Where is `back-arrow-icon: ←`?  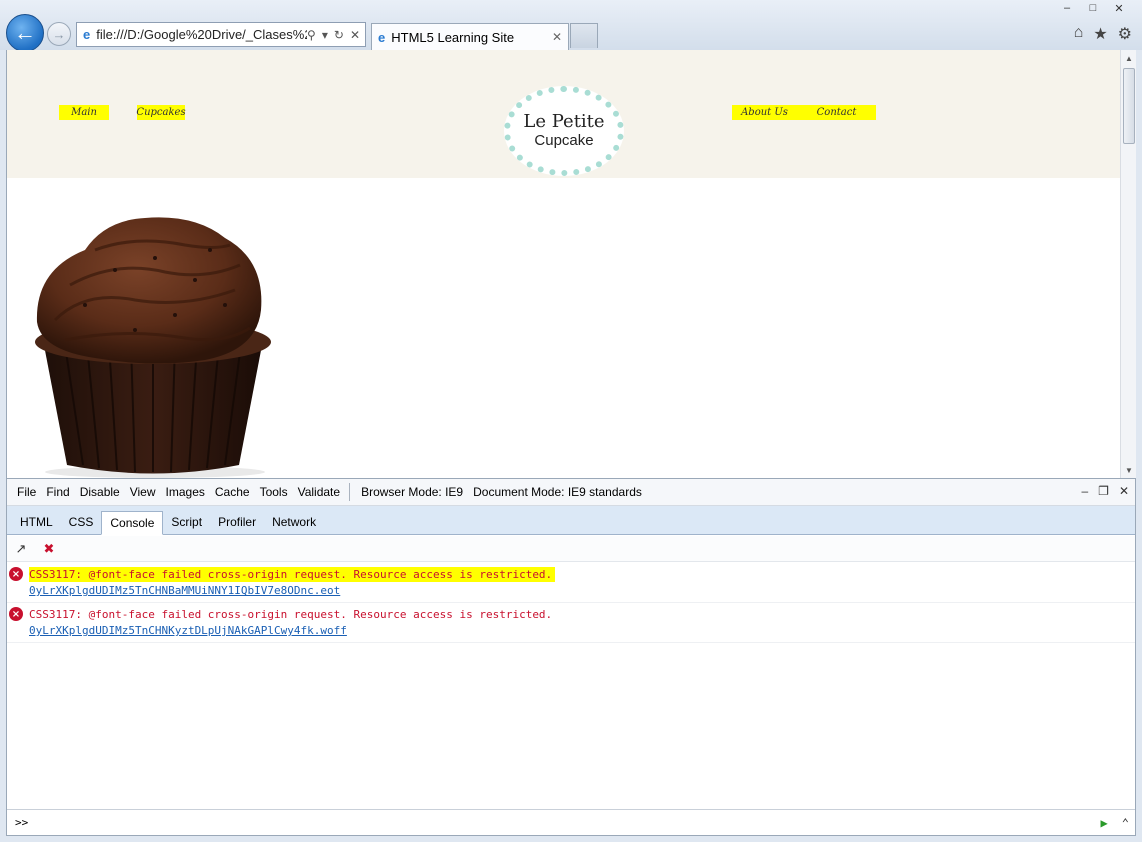 back-arrow-icon: ← is located at coordinates (25, 32).